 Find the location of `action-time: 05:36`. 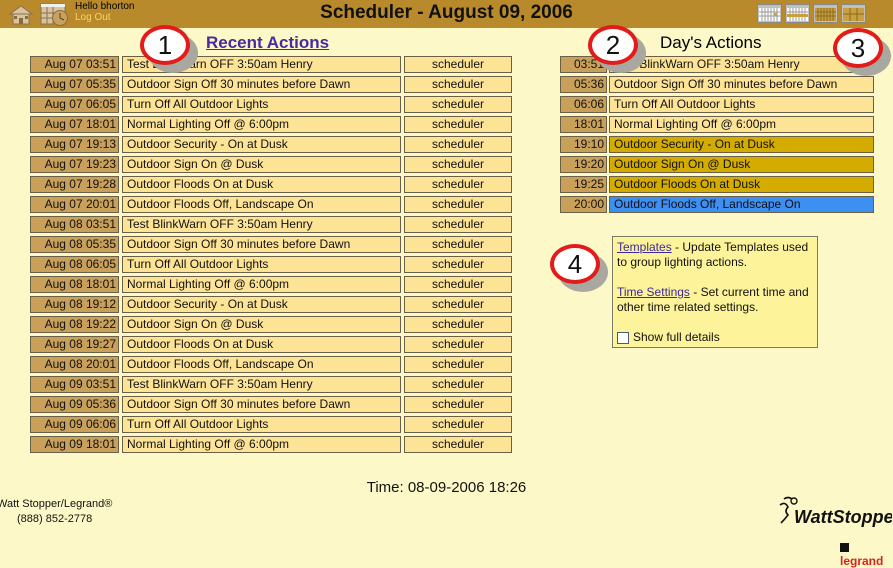

action-time: 05:36 is located at coordinates (583, 84).